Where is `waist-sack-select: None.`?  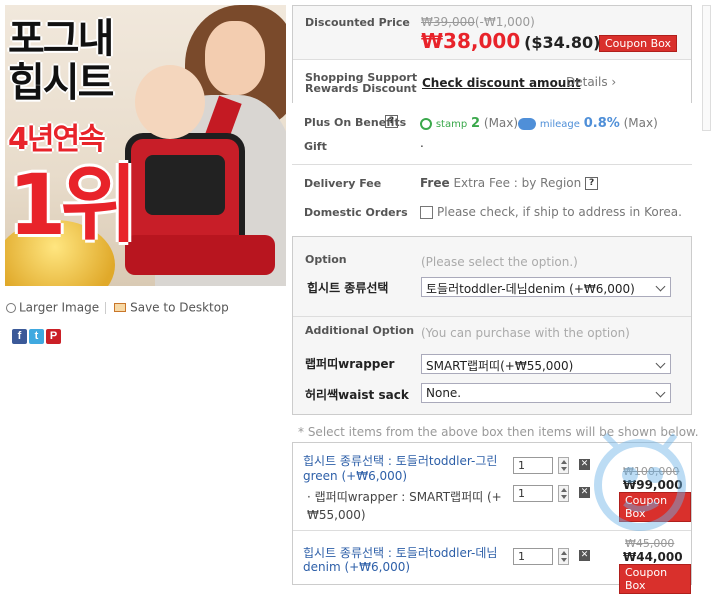 waist-sack-select: None. is located at coordinates (546, 393).